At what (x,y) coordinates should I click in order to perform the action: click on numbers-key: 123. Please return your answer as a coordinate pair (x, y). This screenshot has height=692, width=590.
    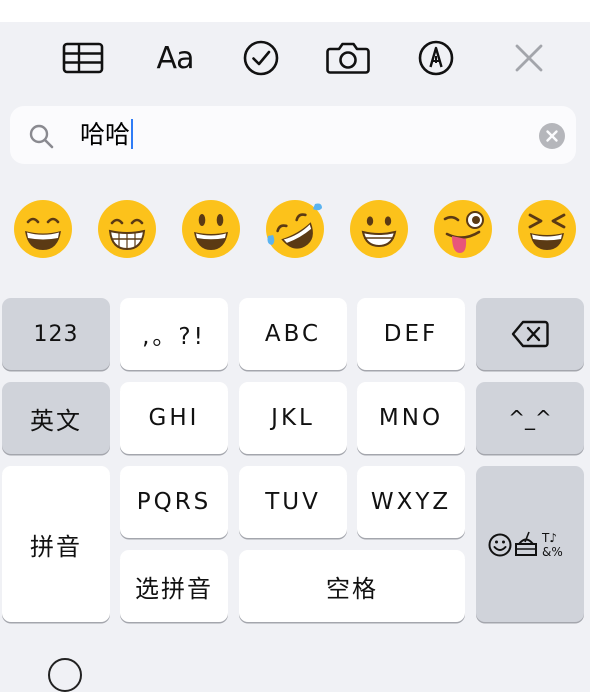
    Looking at the image, I should click on (56, 334).